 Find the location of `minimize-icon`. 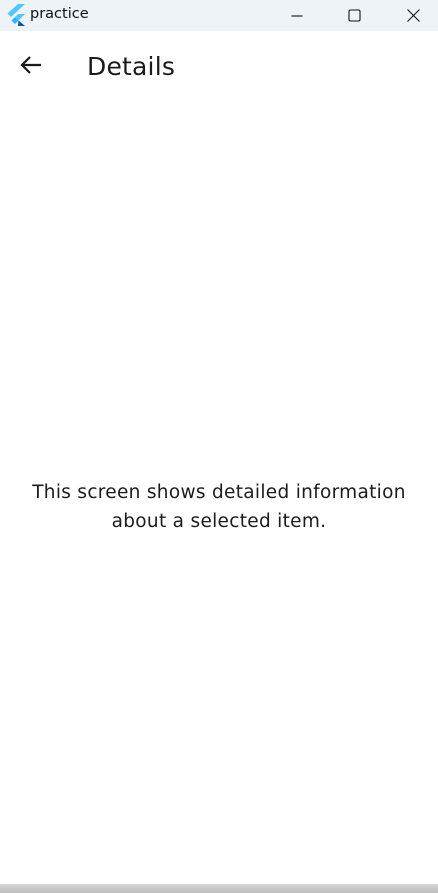

minimize-icon is located at coordinates (297, 16).